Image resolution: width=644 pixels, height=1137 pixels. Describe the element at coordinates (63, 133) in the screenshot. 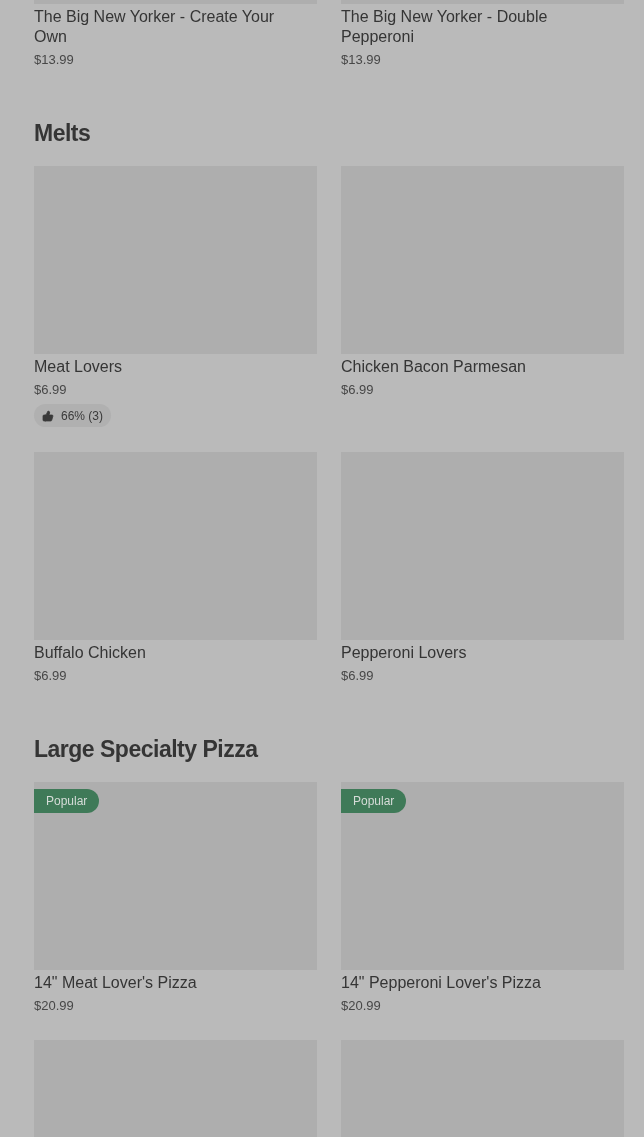

I see `section-heading: Melts` at that location.